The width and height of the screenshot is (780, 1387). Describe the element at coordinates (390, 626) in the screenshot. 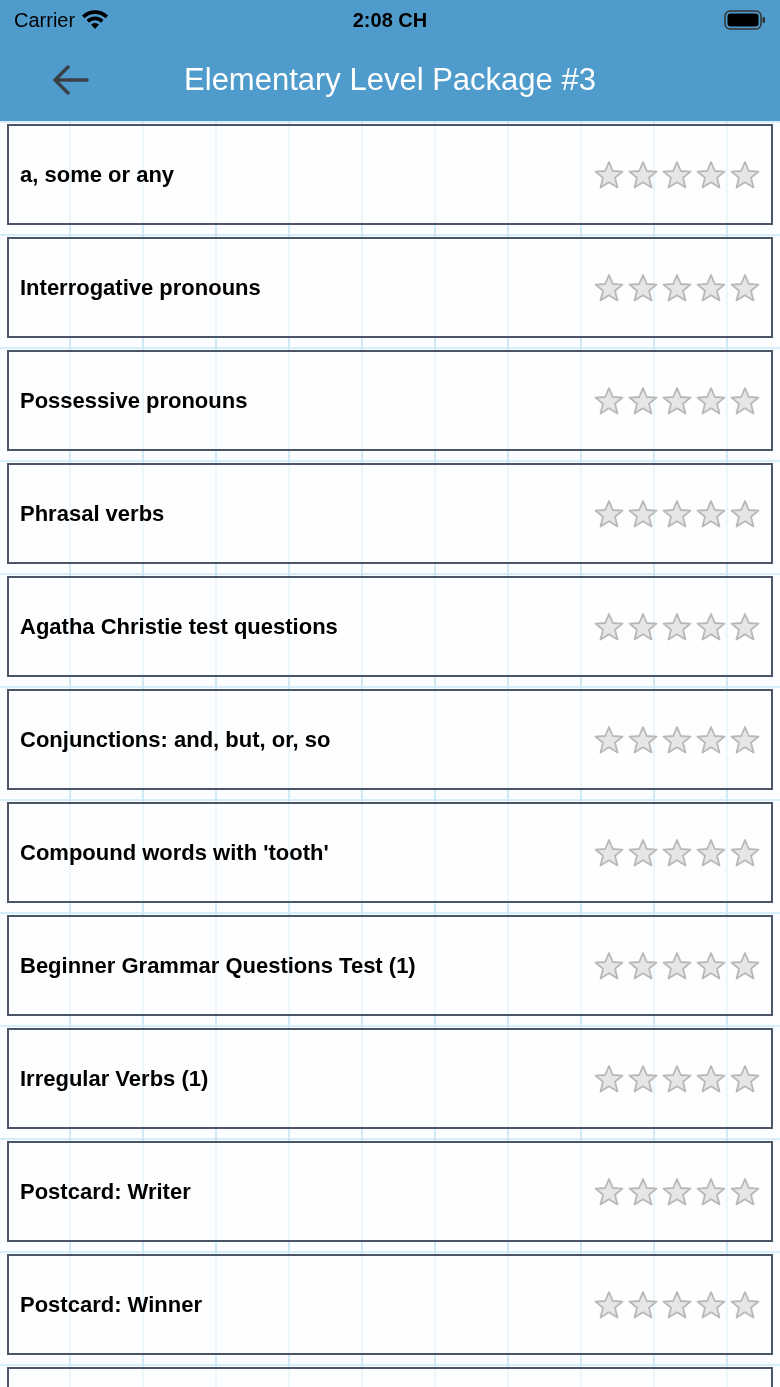

I see `lesson-row: Agatha Christie test questions` at that location.